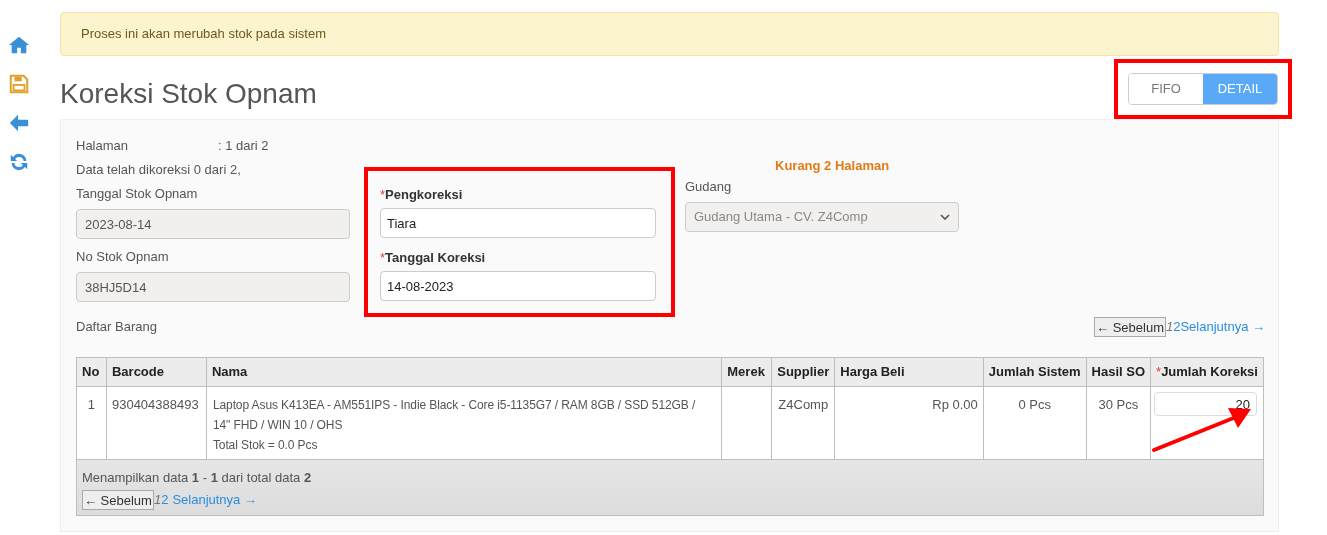 This screenshot has height=535, width=1327. Describe the element at coordinates (803, 372) in the screenshot. I see `column-header: Supplier` at that location.